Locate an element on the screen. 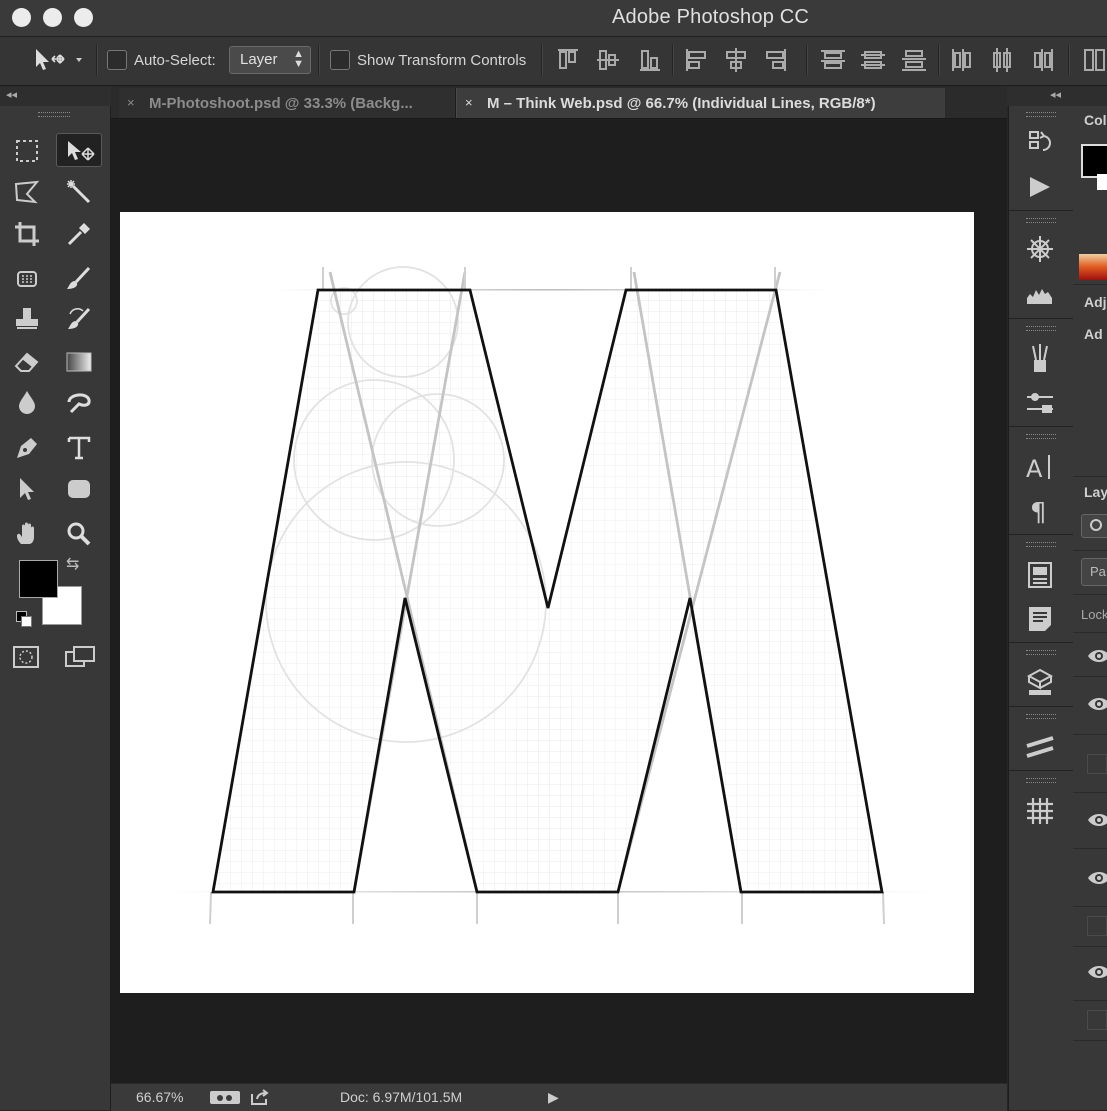 The image size is (1107, 1111). brush-presets-icon is located at coordinates (1040, 359).